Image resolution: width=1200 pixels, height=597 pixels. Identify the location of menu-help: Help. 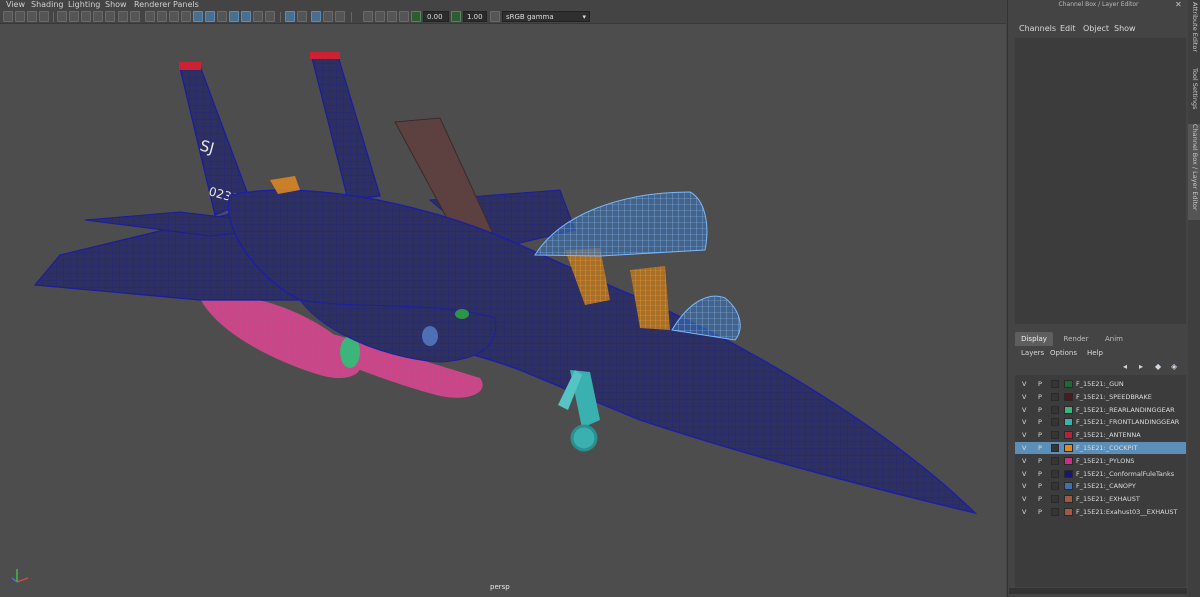
(1095, 353).